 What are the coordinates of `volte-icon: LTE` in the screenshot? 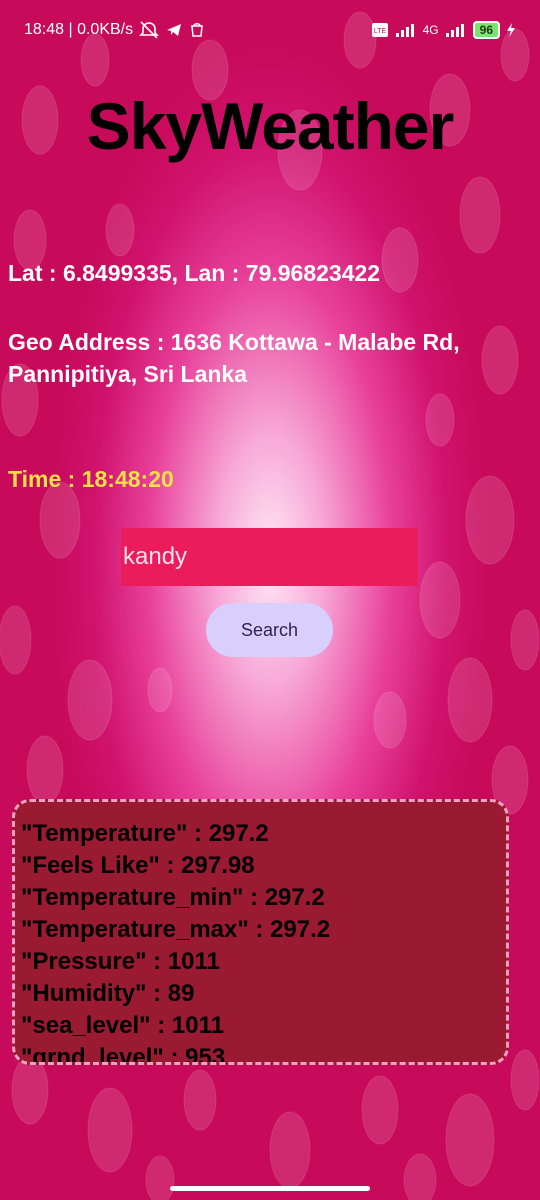 It's located at (379, 30).